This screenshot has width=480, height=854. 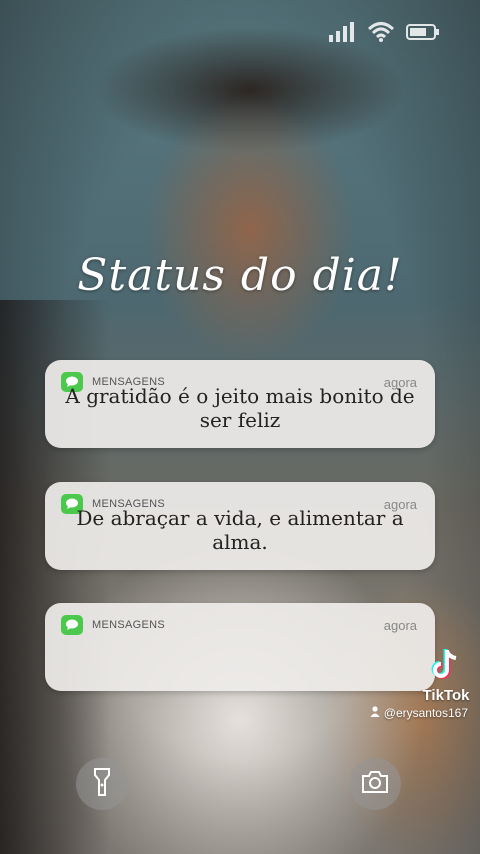 I want to click on flashlight-icon, so click(x=102, y=784).